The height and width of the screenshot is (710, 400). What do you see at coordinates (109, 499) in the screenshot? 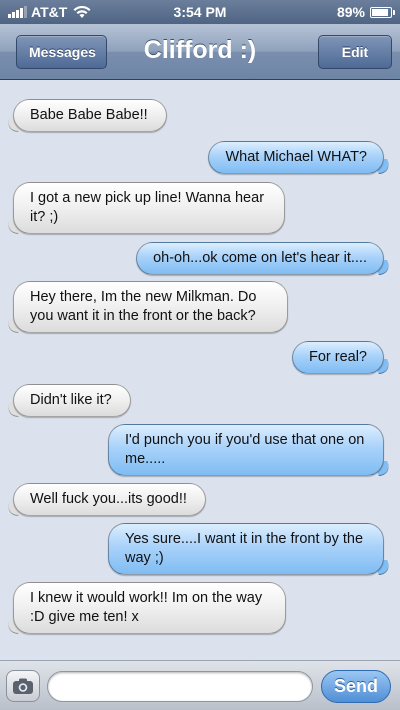
I see `message-bubble-received: Well fuck you...its good!!` at bounding box center [109, 499].